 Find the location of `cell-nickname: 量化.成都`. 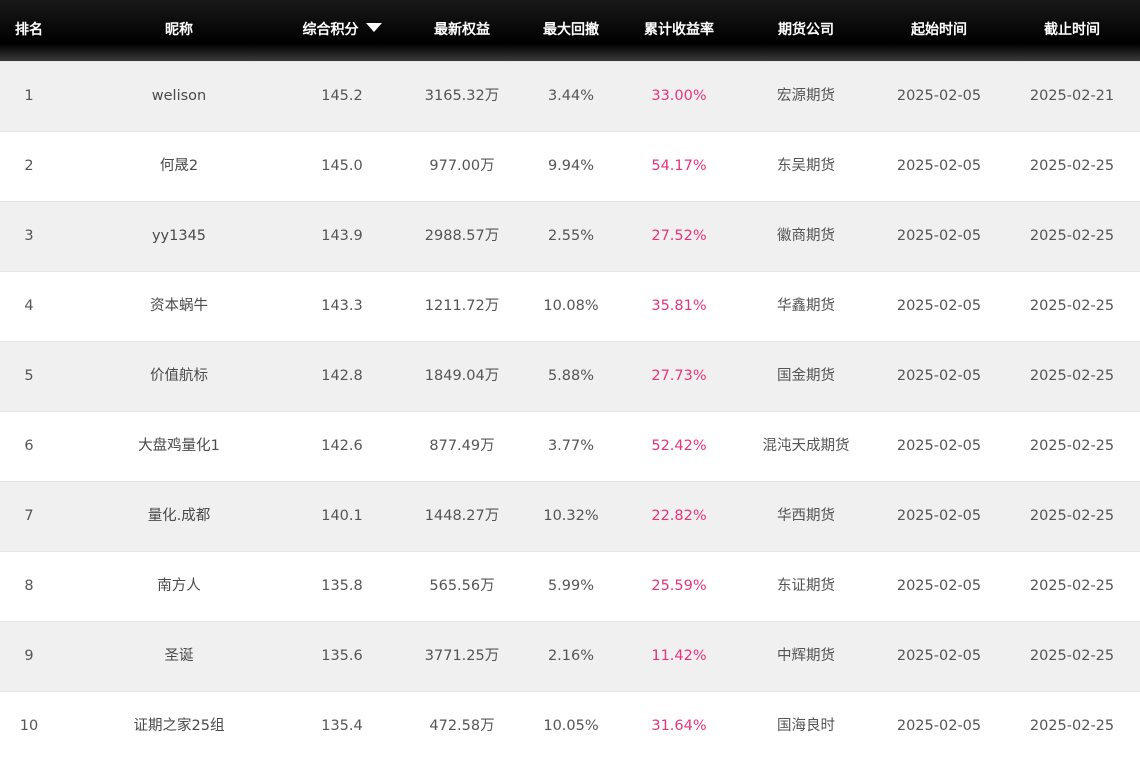

cell-nickname: 量化.成都 is located at coordinates (179, 516).